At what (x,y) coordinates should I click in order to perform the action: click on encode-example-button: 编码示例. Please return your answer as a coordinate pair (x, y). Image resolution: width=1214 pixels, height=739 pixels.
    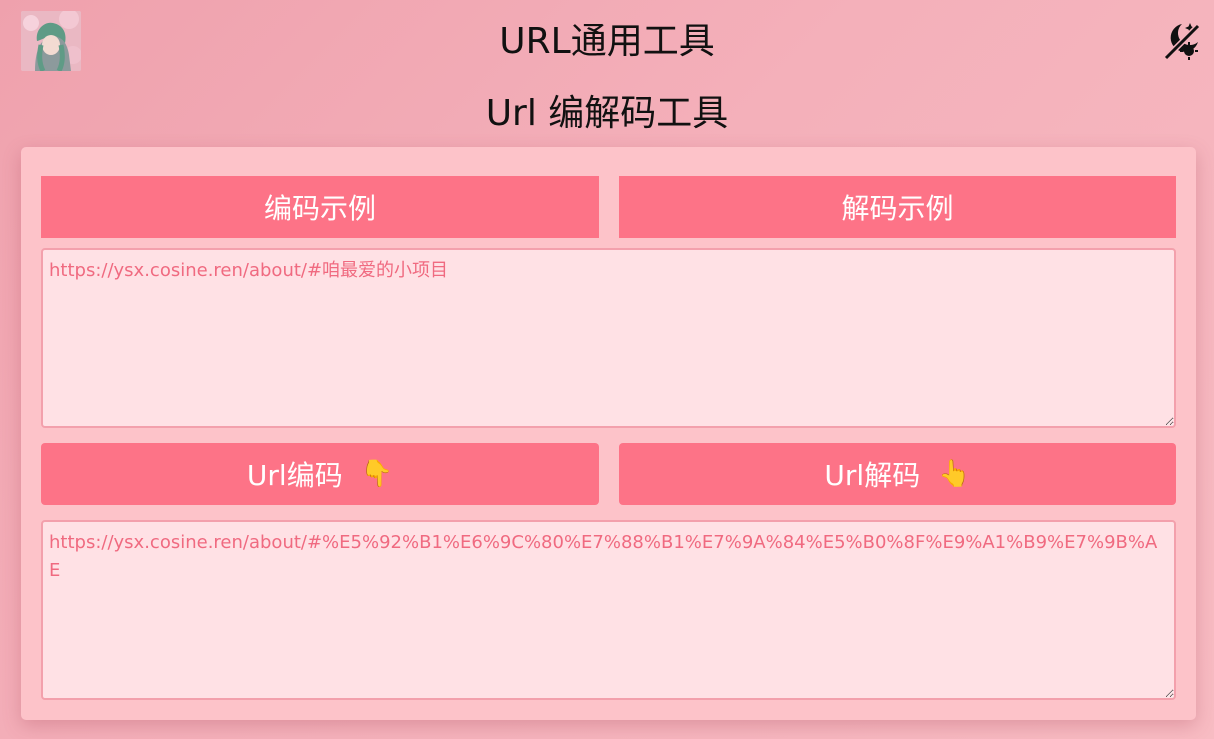
    Looking at the image, I should click on (320, 207).